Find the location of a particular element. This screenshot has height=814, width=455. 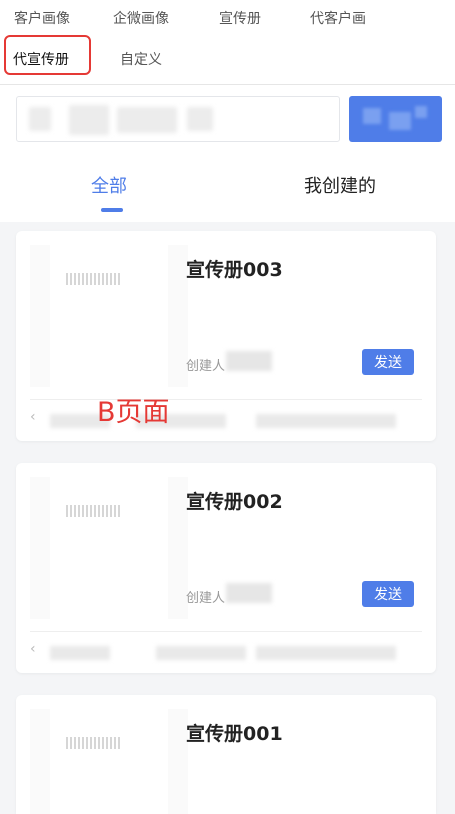

tab-proxy-customer-profile: 代客户画 is located at coordinates (338, 18).